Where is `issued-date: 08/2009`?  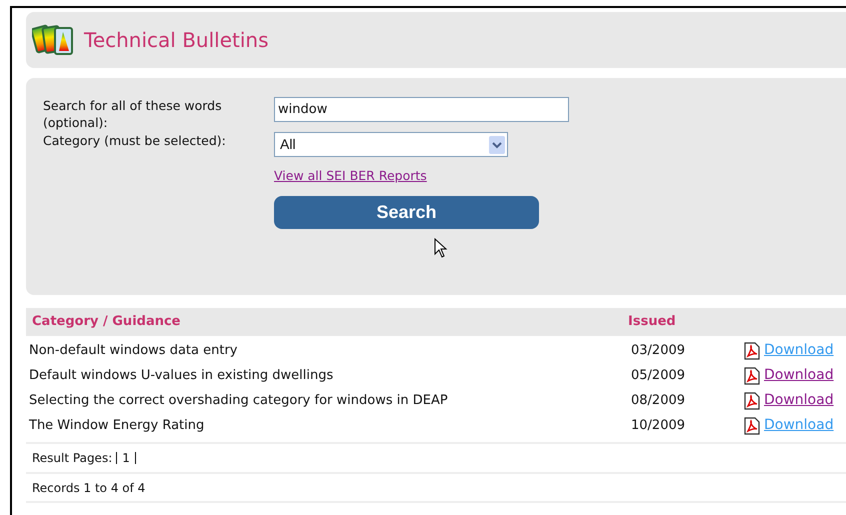 issued-date: 08/2009 is located at coordinates (658, 401).